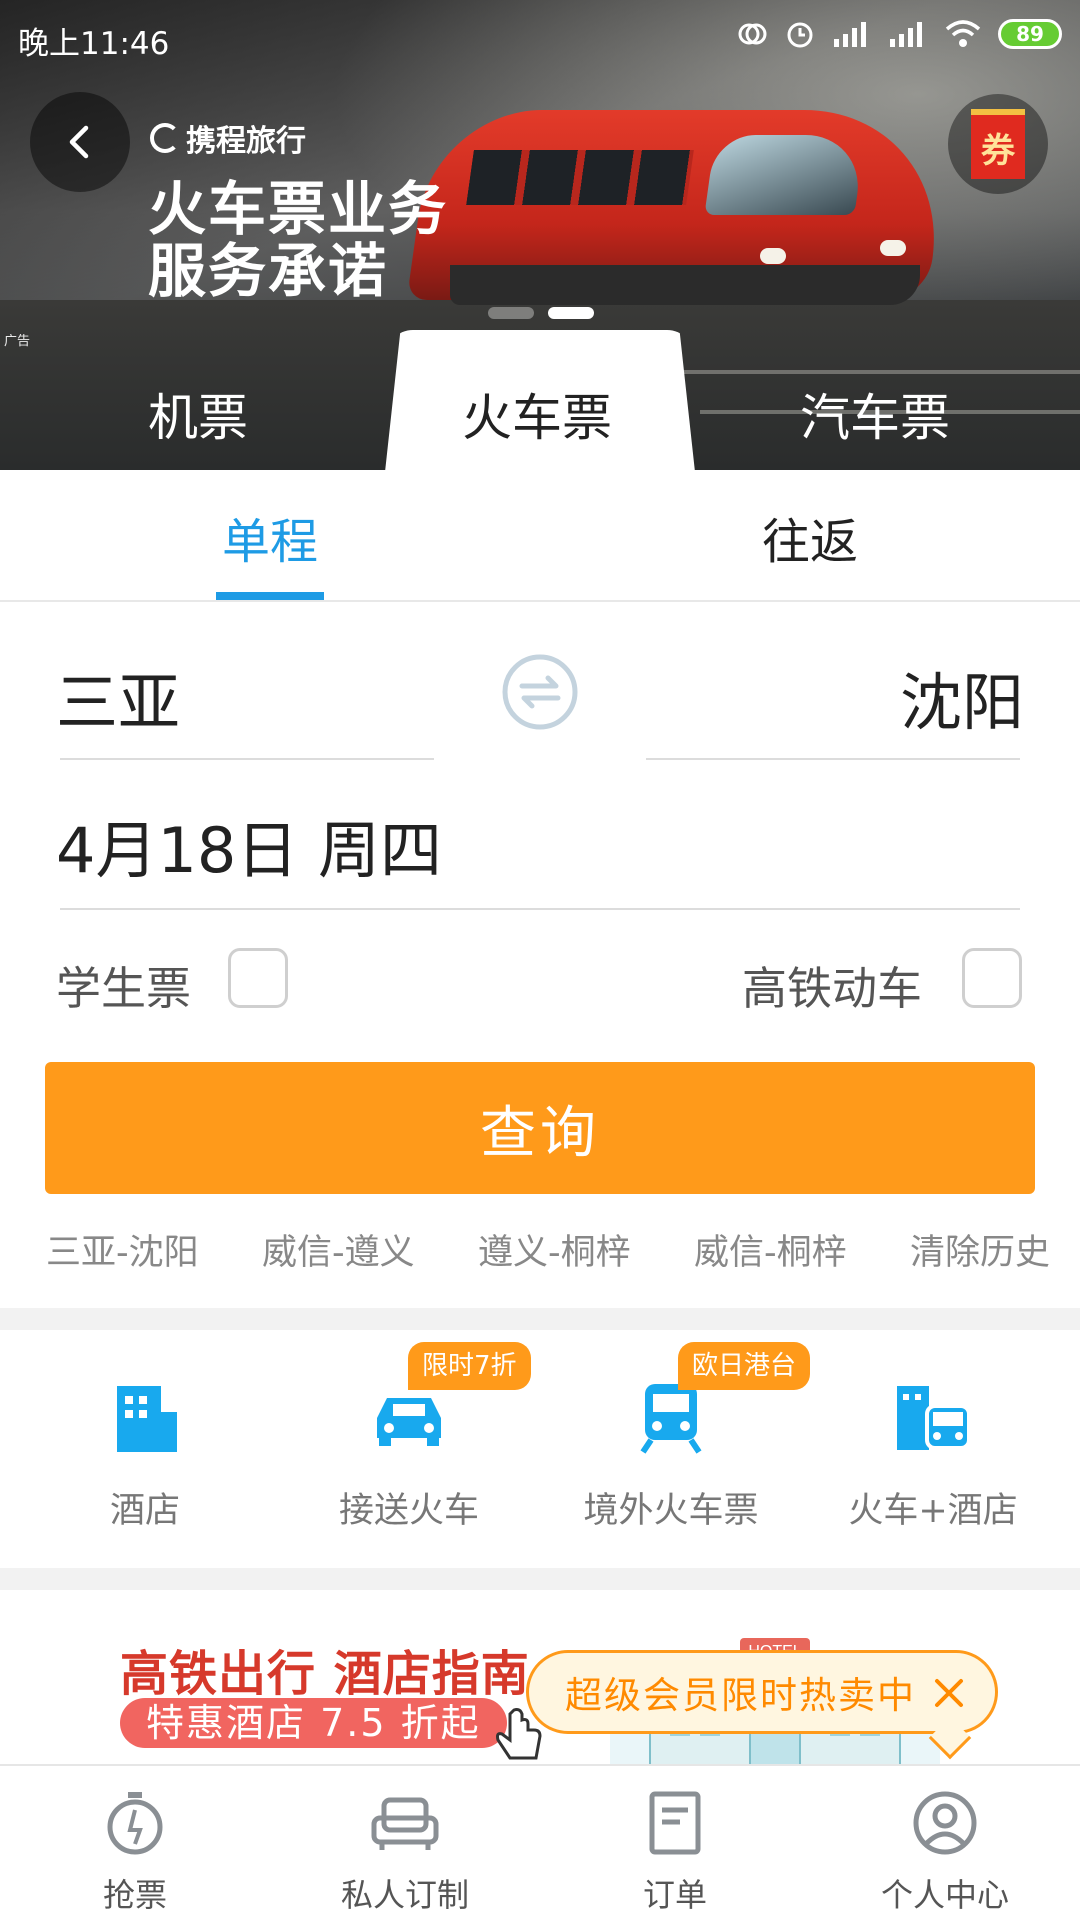  Describe the element at coordinates (752, 34) in the screenshot. I see `sync-icon` at that location.